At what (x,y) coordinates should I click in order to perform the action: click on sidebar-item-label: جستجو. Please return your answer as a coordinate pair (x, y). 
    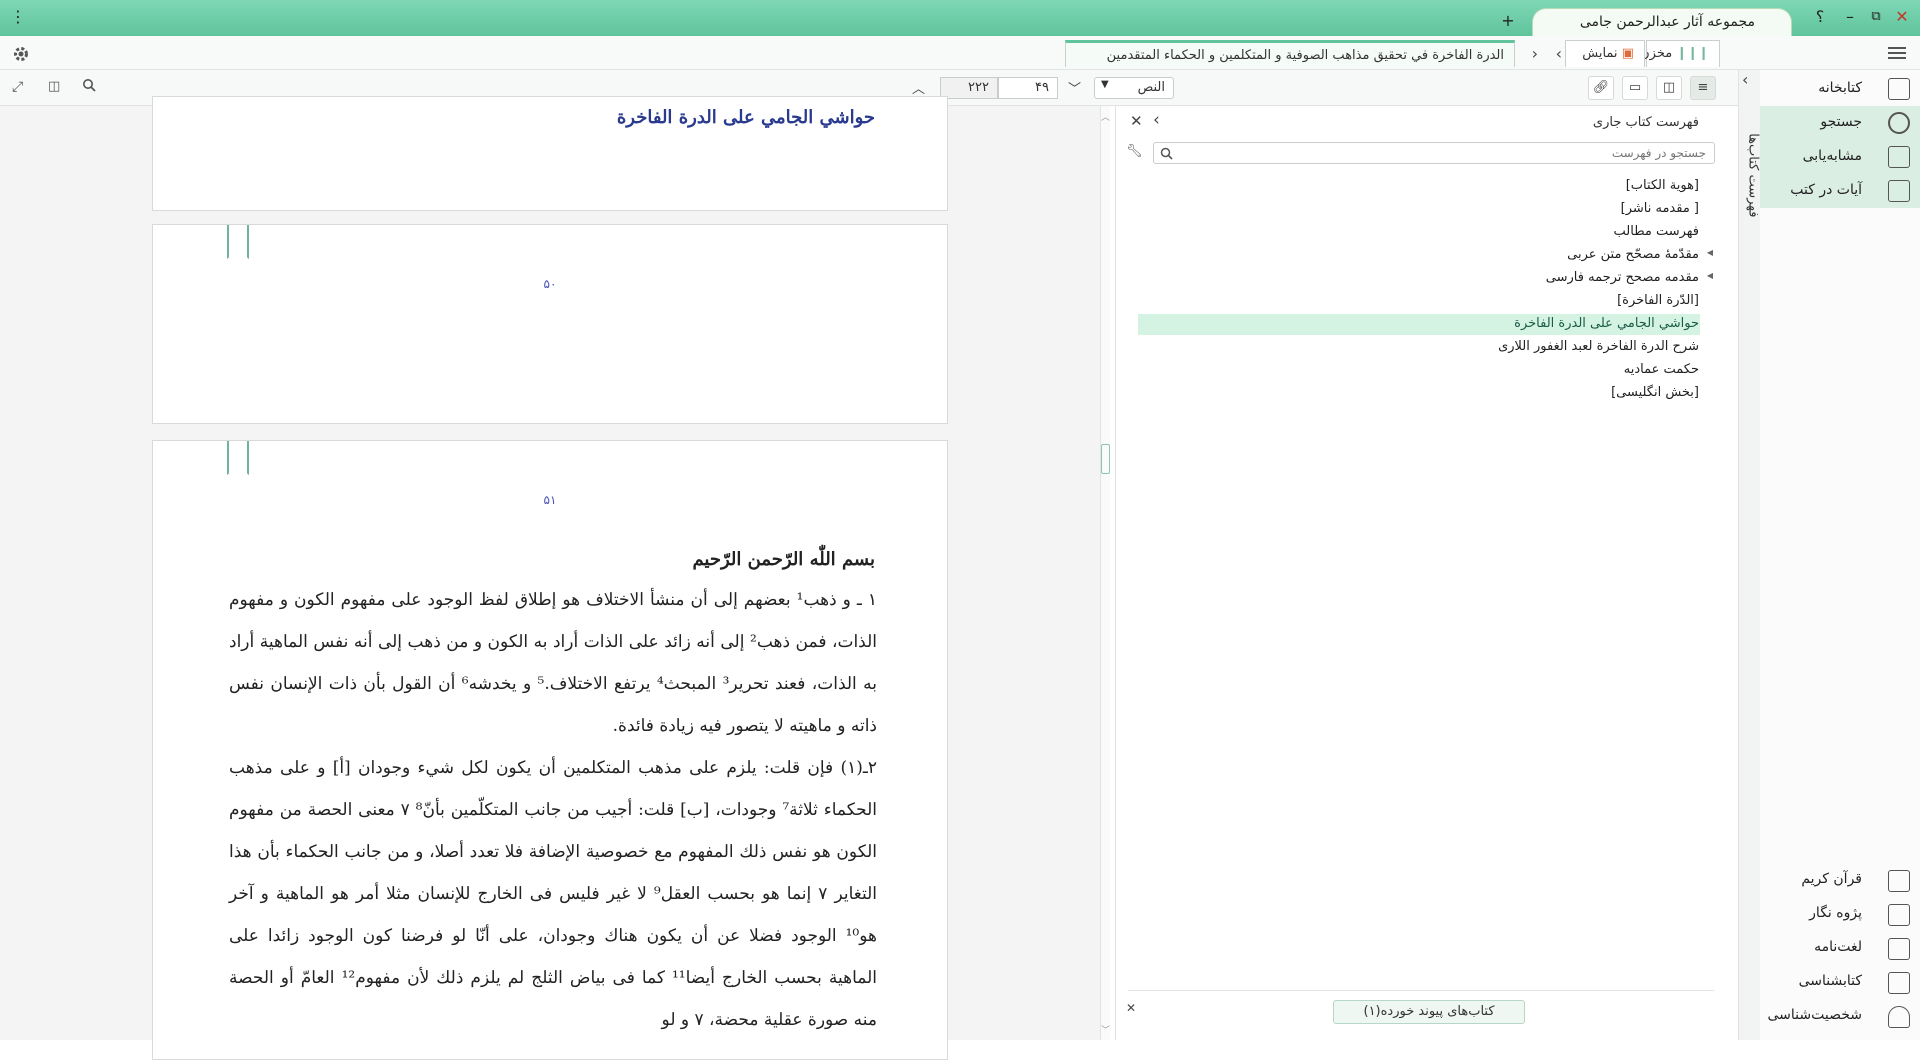
    Looking at the image, I should click on (1841, 122).